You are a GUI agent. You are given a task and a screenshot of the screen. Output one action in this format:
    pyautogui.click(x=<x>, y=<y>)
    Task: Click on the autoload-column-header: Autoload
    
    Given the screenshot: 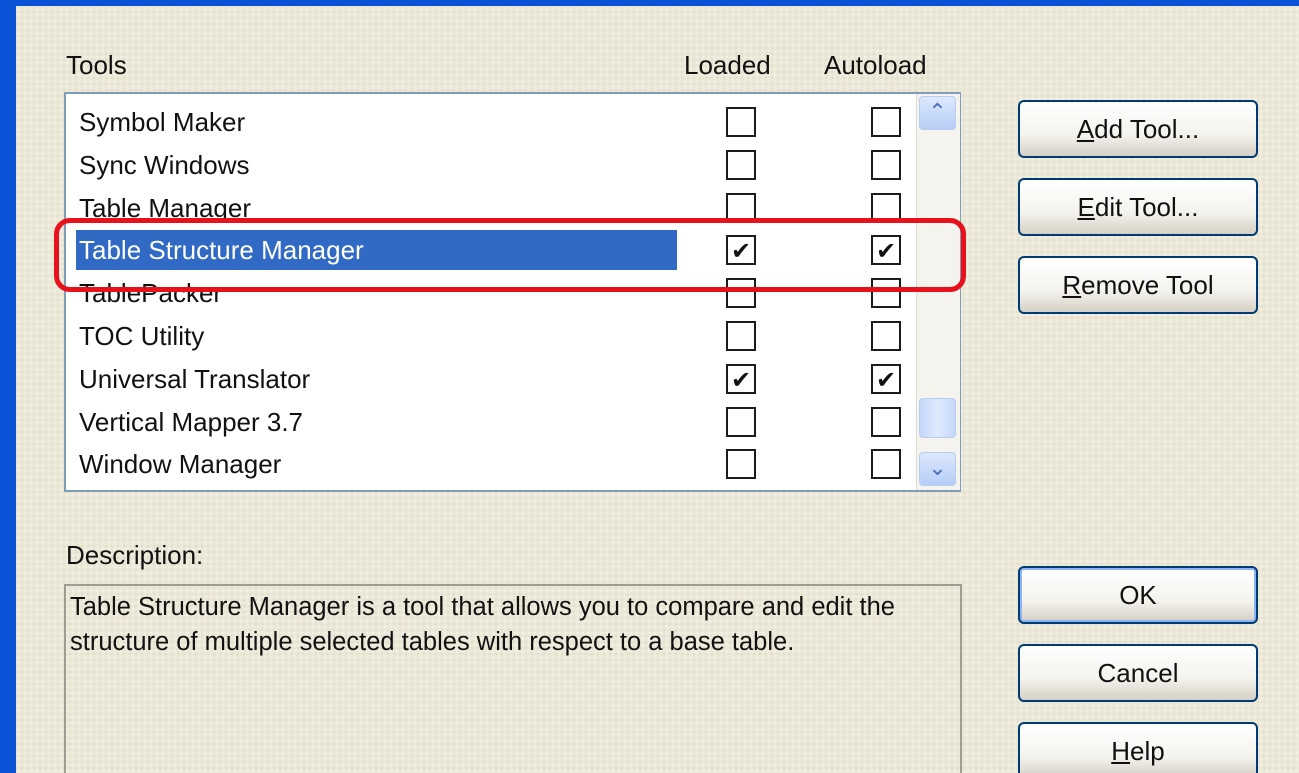 What is the action you would take?
    pyautogui.click(x=875, y=65)
    